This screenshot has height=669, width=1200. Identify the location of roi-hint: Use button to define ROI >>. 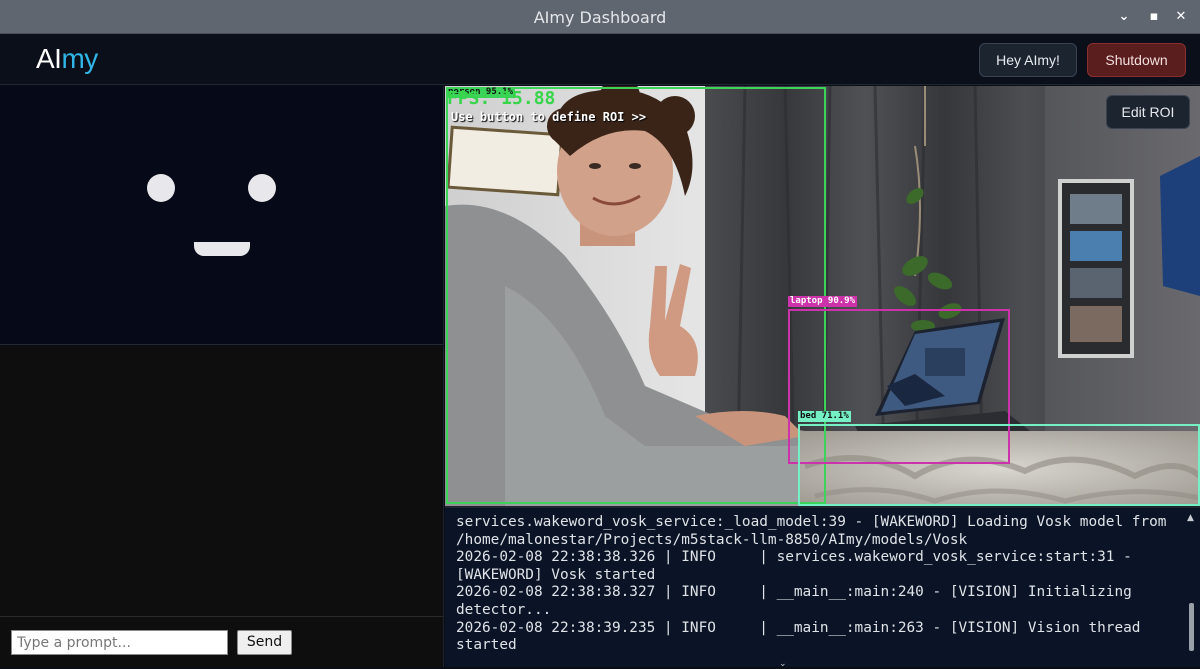
(549, 117).